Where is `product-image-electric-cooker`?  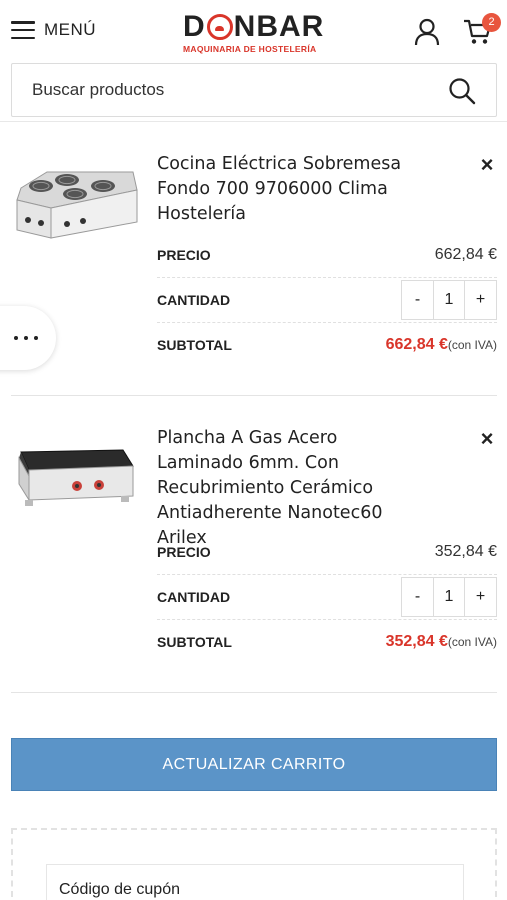 product-image-electric-cooker is located at coordinates (75, 215).